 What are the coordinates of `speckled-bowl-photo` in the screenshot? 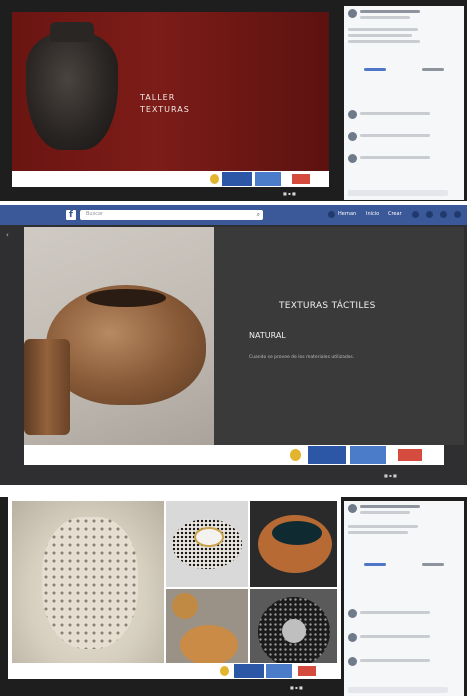 It's located at (207, 544).